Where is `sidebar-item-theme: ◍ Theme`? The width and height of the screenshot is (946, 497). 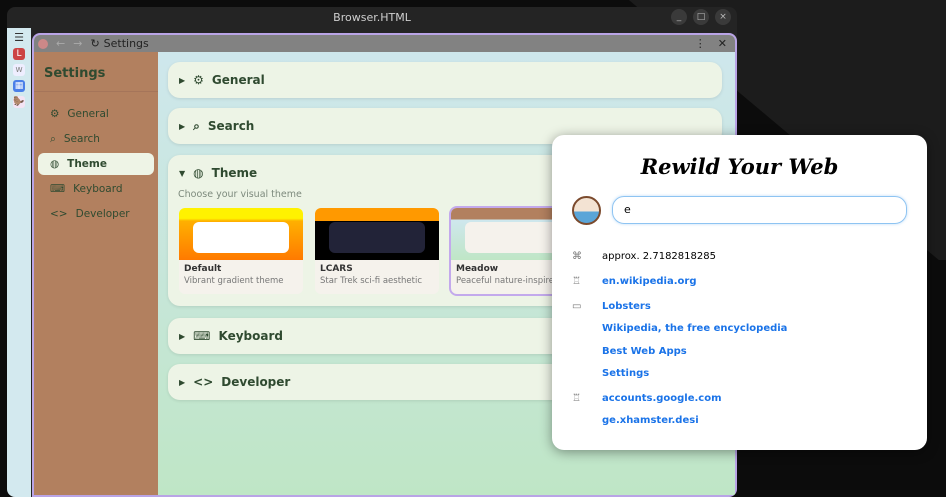
sidebar-item-theme: ◍ Theme is located at coordinates (96, 164).